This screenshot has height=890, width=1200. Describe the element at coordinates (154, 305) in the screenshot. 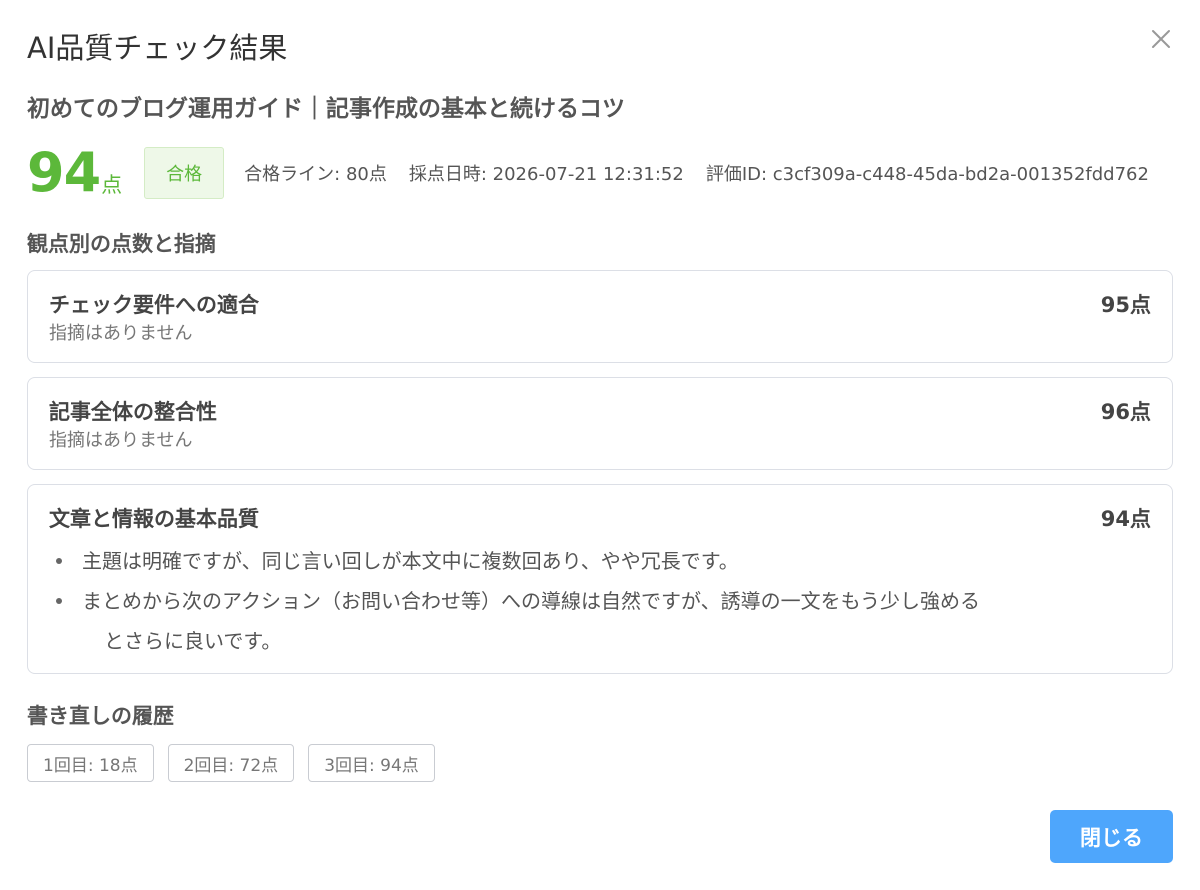

I see `criterion-name: チェック要件への適合` at that location.